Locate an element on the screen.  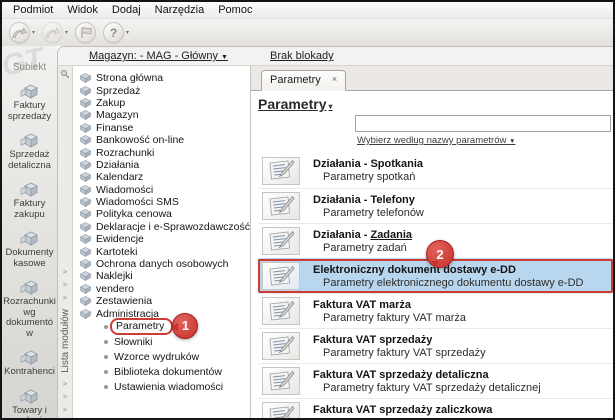
tree-item-16: Naklejki is located at coordinates (165, 276).